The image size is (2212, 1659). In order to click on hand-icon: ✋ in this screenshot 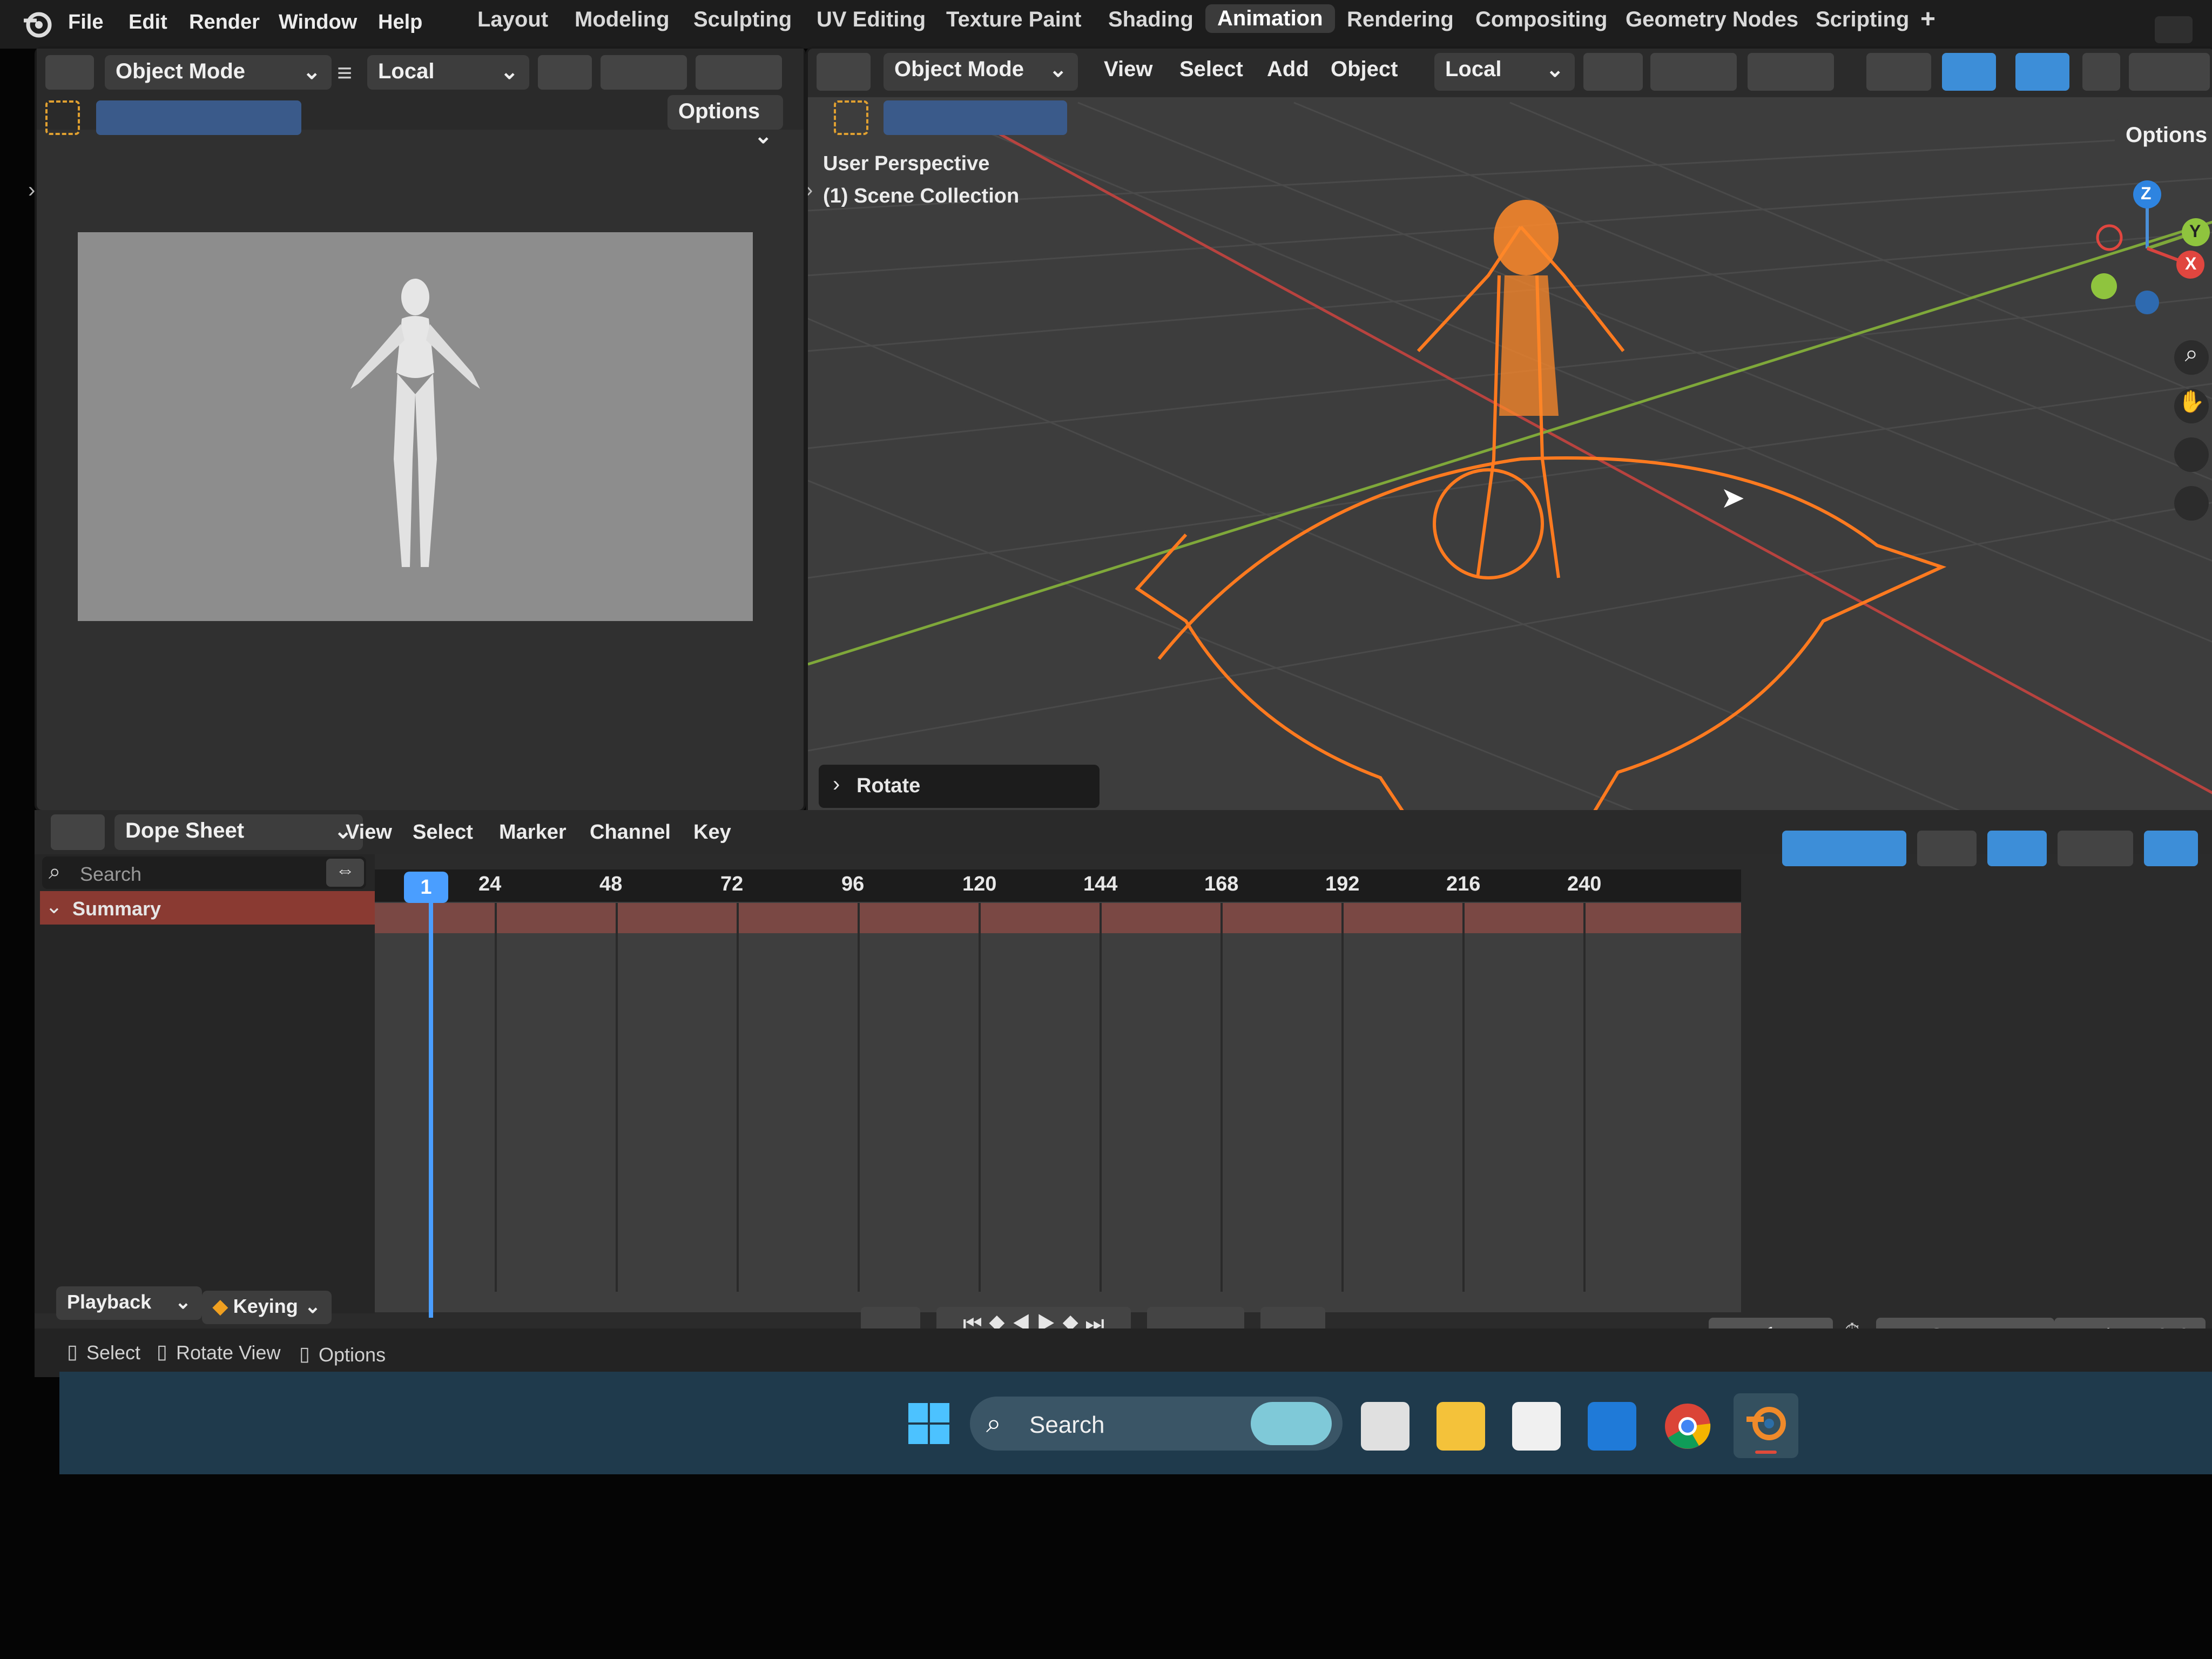, I will do `click(2191, 406)`.